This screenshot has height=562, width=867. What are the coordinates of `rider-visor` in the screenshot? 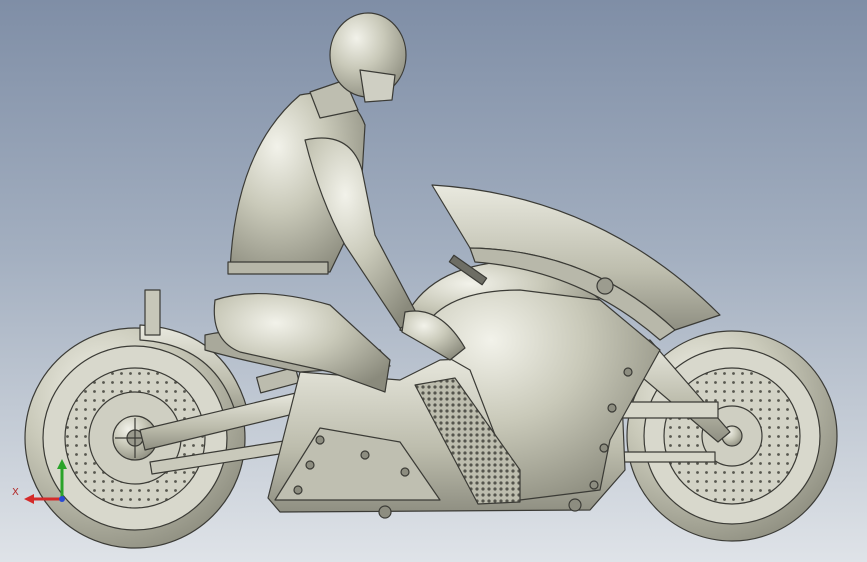 It's located at (377, 86).